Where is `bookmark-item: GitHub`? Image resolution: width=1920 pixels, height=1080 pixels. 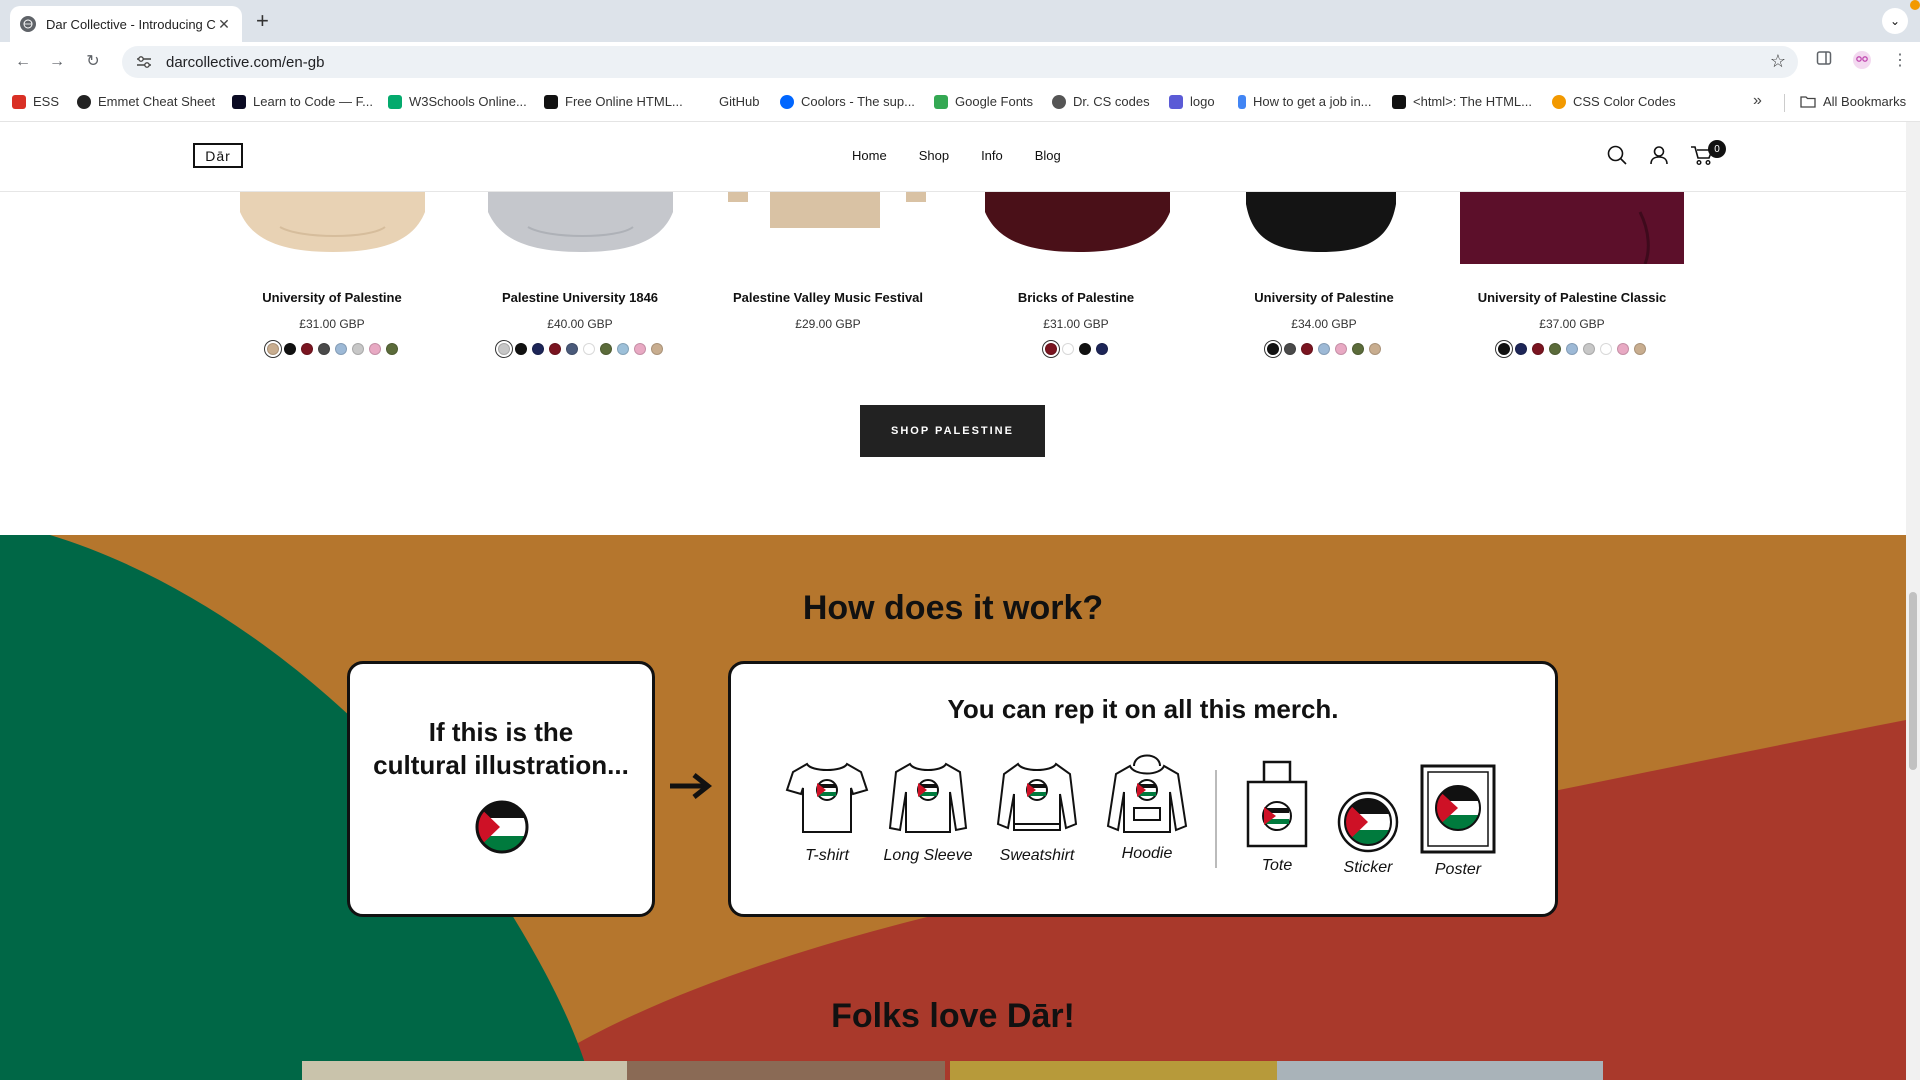 bookmark-item: GitHub is located at coordinates (739, 101).